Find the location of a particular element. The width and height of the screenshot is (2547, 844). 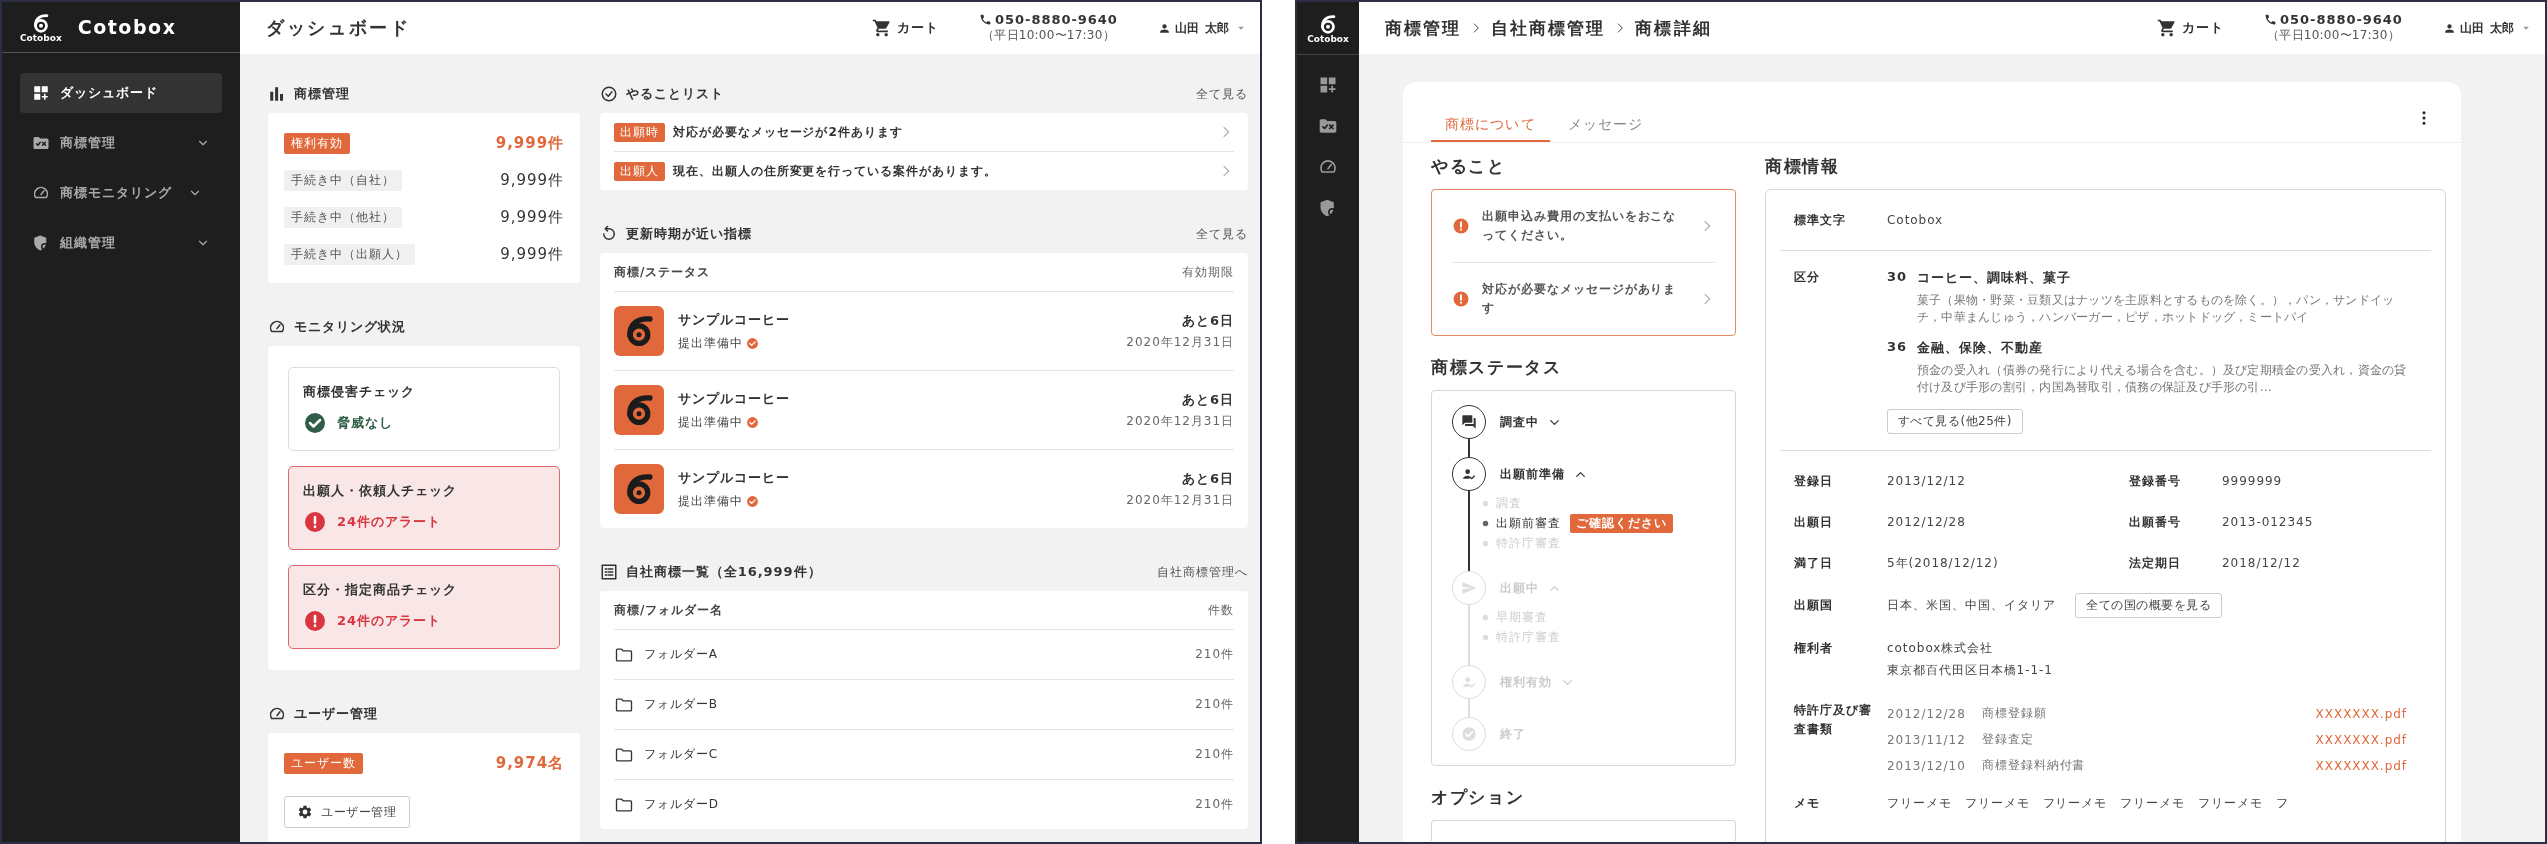

refresh-icon is located at coordinates (609, 234).